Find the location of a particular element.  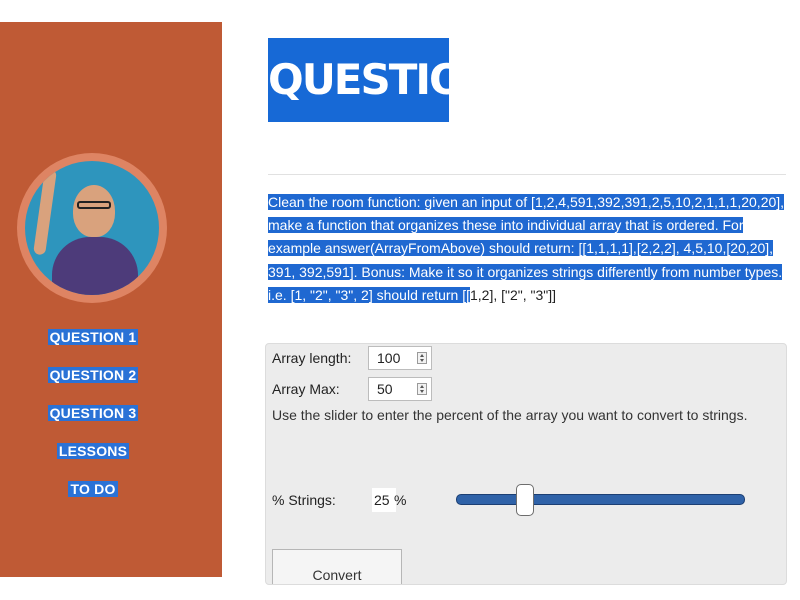

array-length-value: 100 is located at coordinates (389, 358).